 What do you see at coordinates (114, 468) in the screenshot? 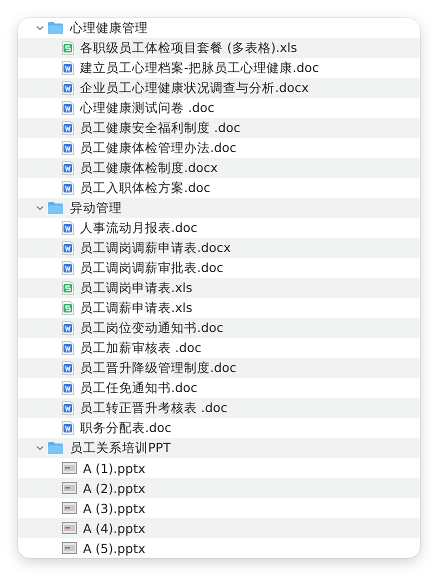
I see `file-name: A (1).pptx` at bounding box center [114, 468].